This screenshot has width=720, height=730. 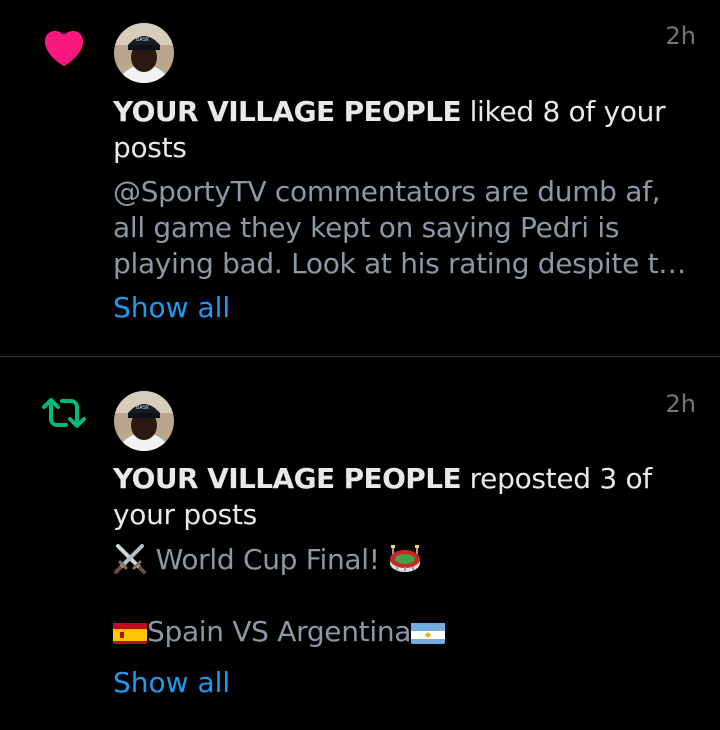 I want to click on crossed-swords-icon, so click(x=130, y=558).